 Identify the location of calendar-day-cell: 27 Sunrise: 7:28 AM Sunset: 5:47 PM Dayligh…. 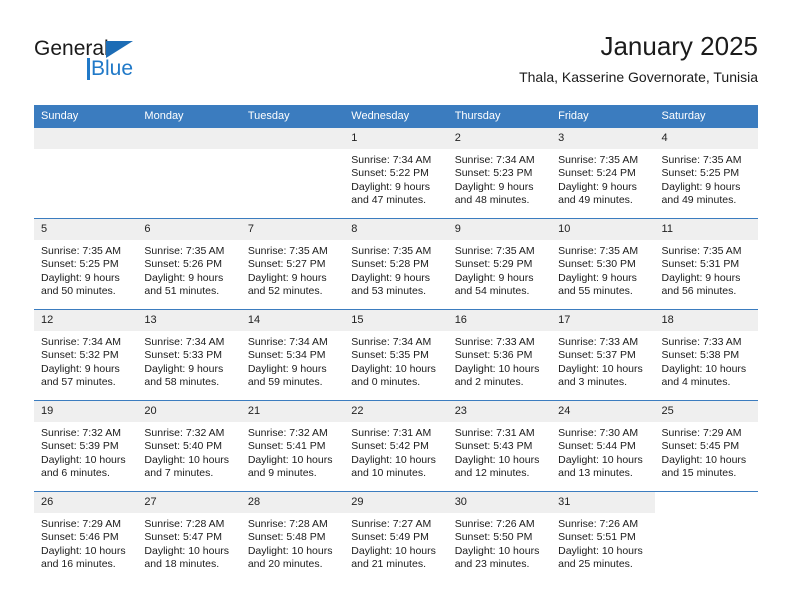
(189, 536).